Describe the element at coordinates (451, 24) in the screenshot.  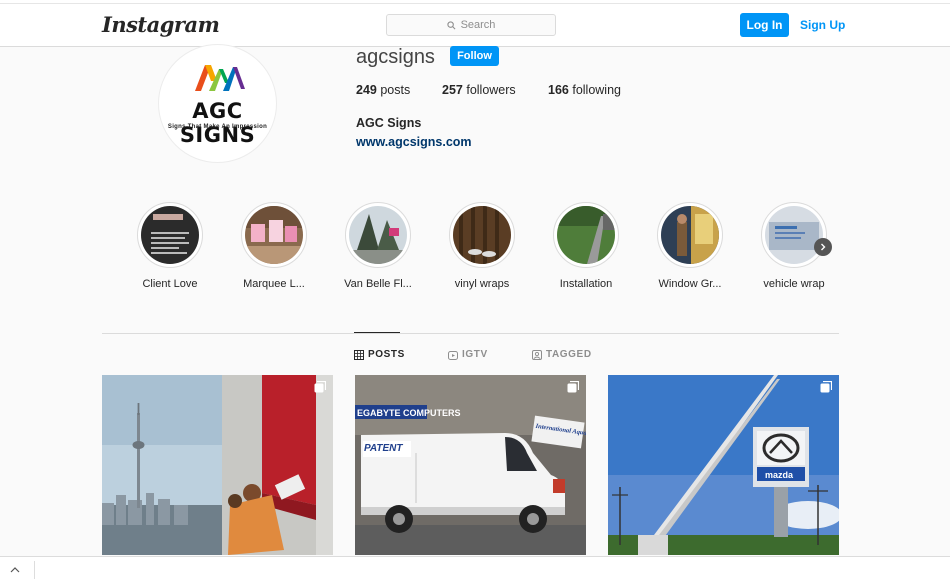
I see `search-icon` at that location.